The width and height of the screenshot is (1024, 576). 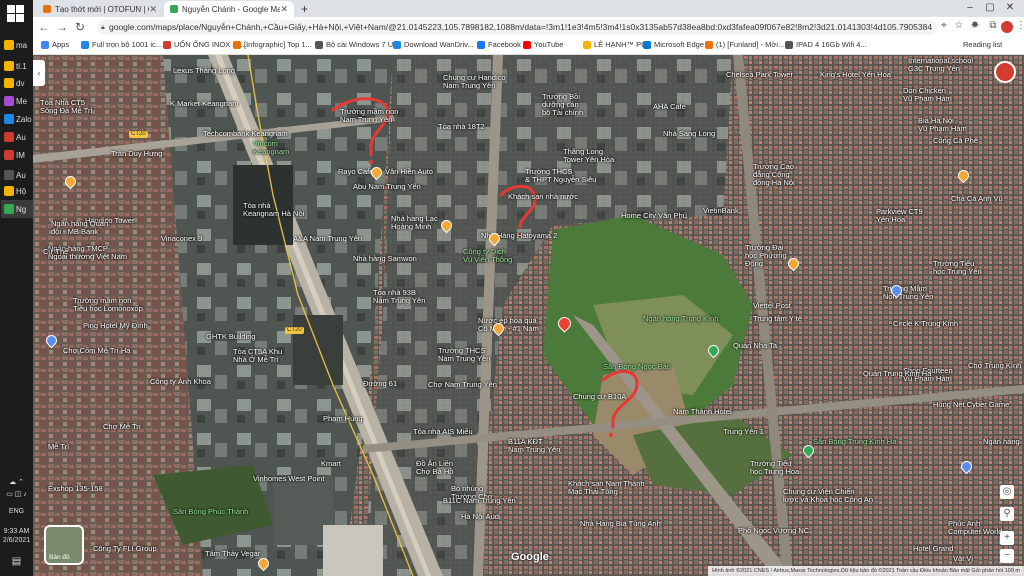 What do you see at coordinates (16, 482) in the screenshot?
I see `tray-cloud-icon: ☁ ⌃` at bounding box center [16, 482].